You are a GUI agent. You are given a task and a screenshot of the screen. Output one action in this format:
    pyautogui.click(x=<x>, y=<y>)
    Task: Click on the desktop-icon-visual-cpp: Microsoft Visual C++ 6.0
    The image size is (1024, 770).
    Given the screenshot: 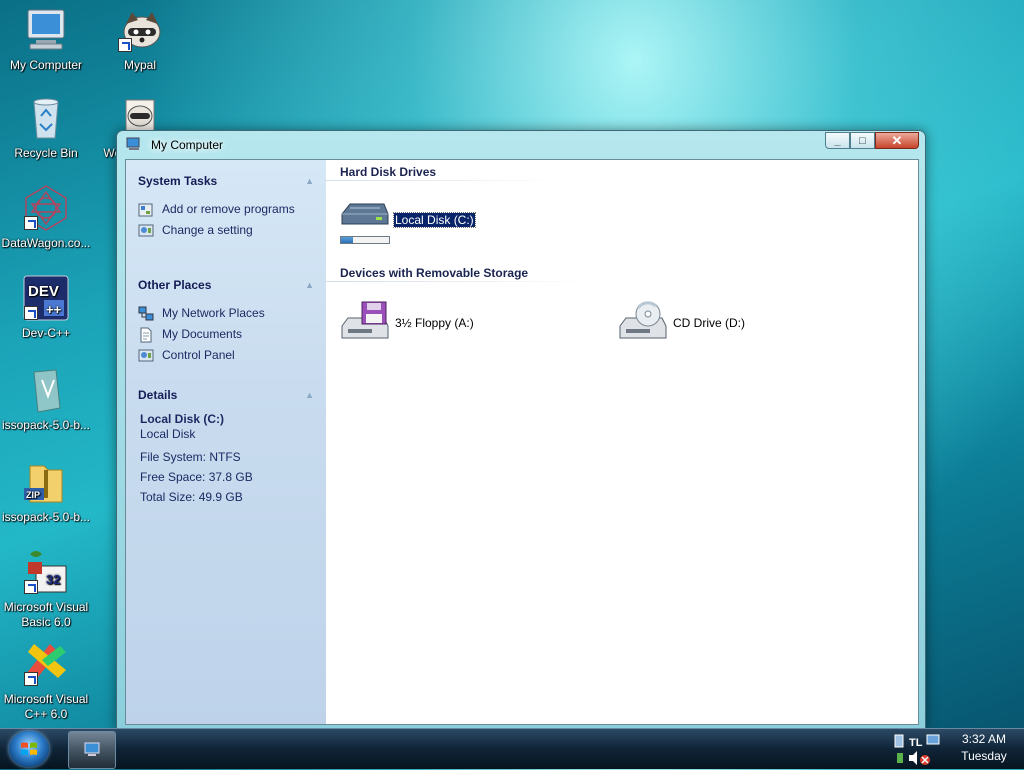 What is the action you would take?
    pyautogui.click(x=46, y=681)
    